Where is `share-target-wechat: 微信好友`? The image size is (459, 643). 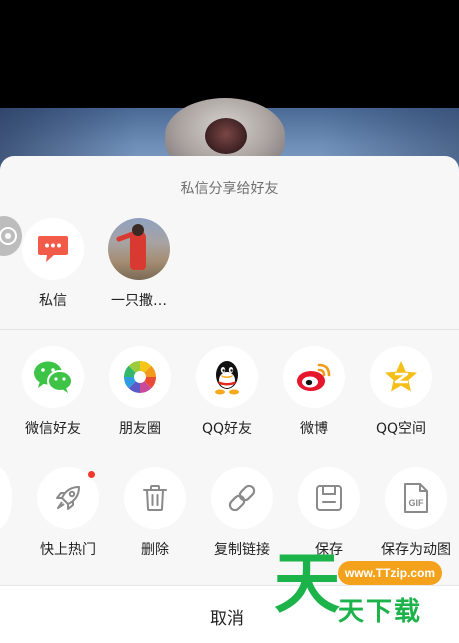
share-target-wechat: 微信好友 is located at coordinates (53, 392).